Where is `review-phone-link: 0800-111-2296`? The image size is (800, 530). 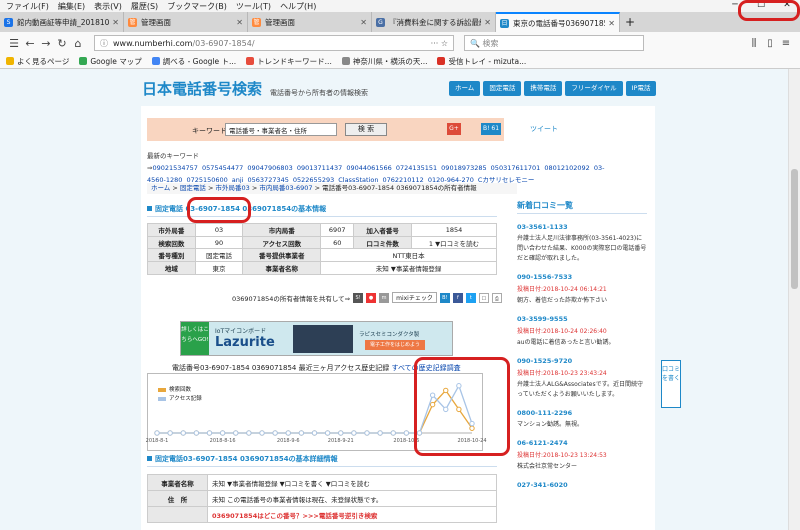 review-phone-link: 0800-111-2296 is located at coordinates (582, 413).